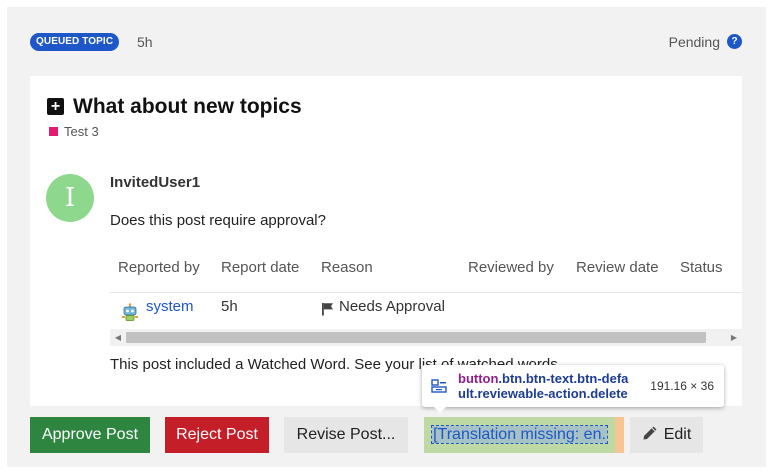 The image size is (773, 474). What do you see at coordinates (347, 267) in the screenshot?
I see `column-reason: Reason` at bounding box center [347, 267].